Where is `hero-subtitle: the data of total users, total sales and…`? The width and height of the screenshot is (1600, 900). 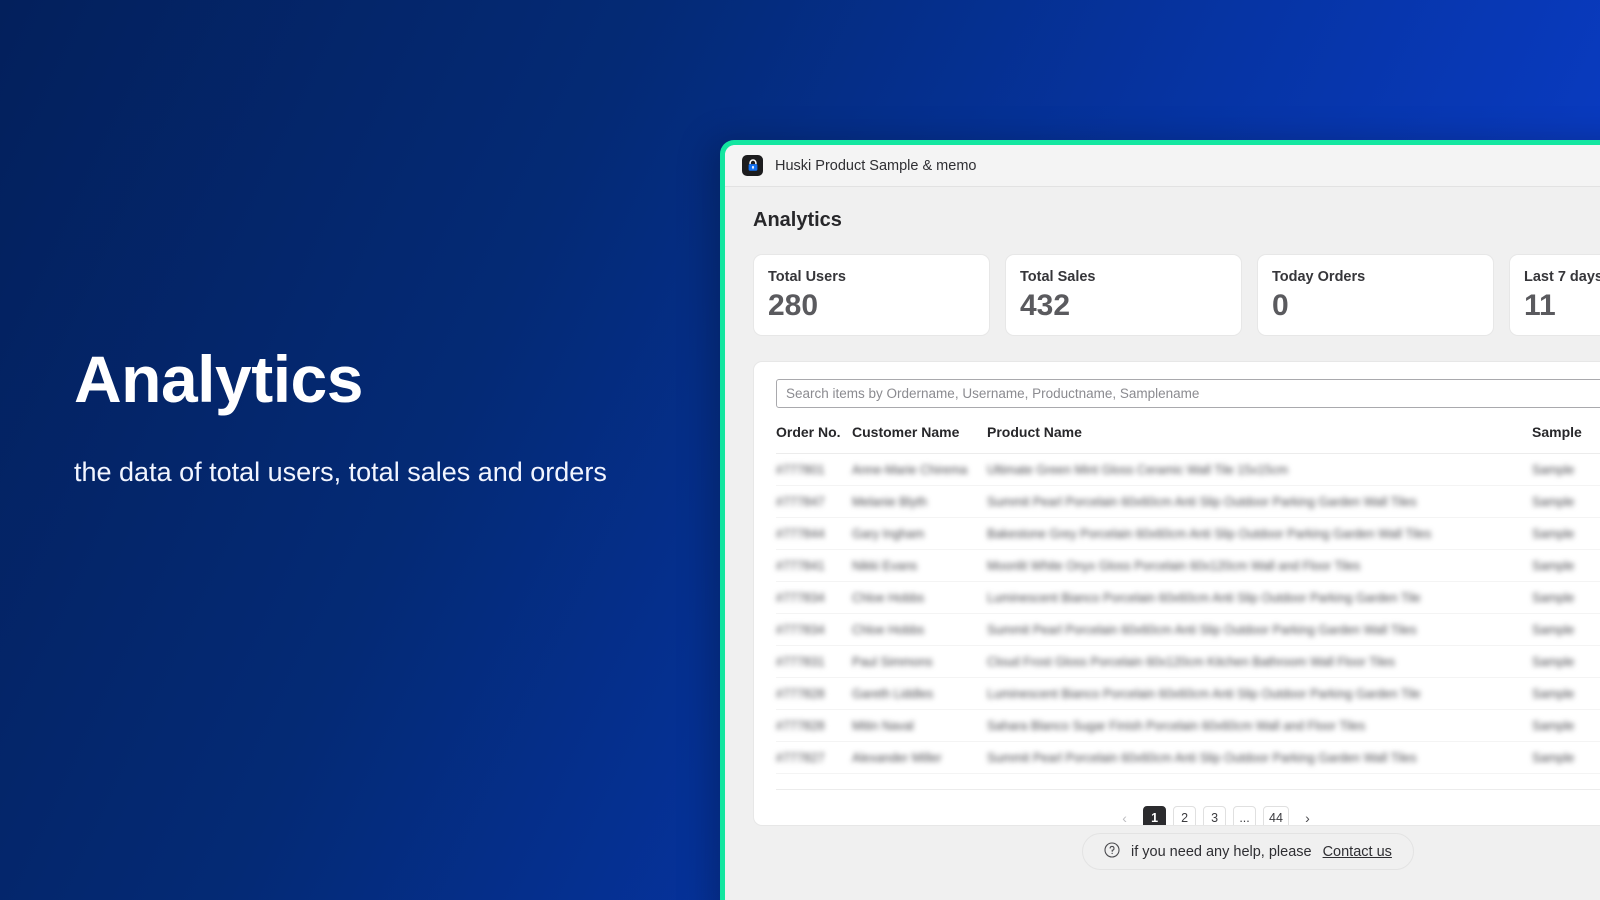
hero-subtitle: the data of total users, total sales and… is located at coordinates (340, 472).